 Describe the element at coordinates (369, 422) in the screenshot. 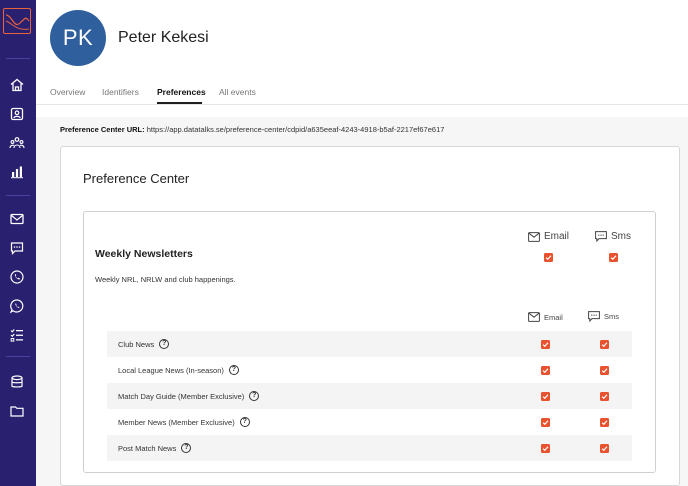

I see `list-item: Member News (Member Exclusive)?` at that location.